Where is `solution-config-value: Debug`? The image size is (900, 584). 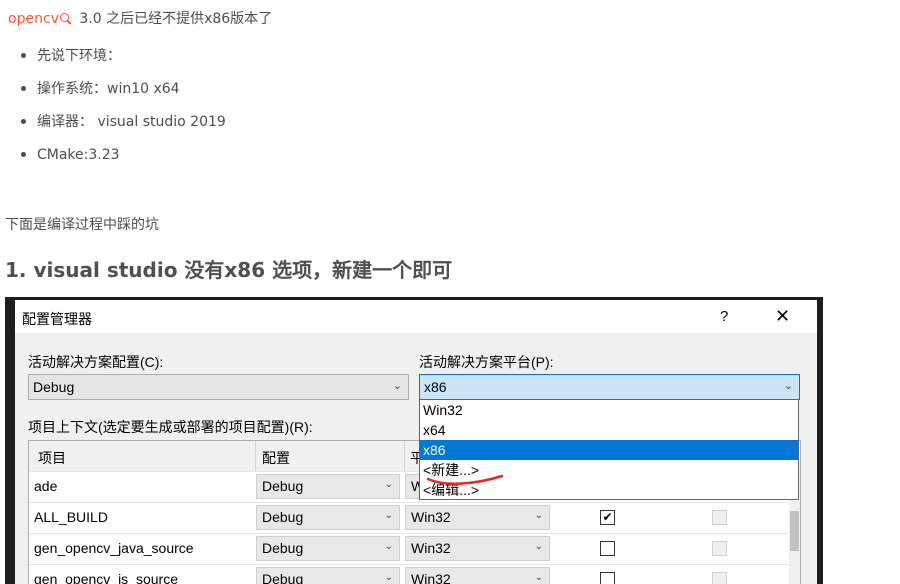
solution-config-value: Debug is located at coordinates (54, 387).